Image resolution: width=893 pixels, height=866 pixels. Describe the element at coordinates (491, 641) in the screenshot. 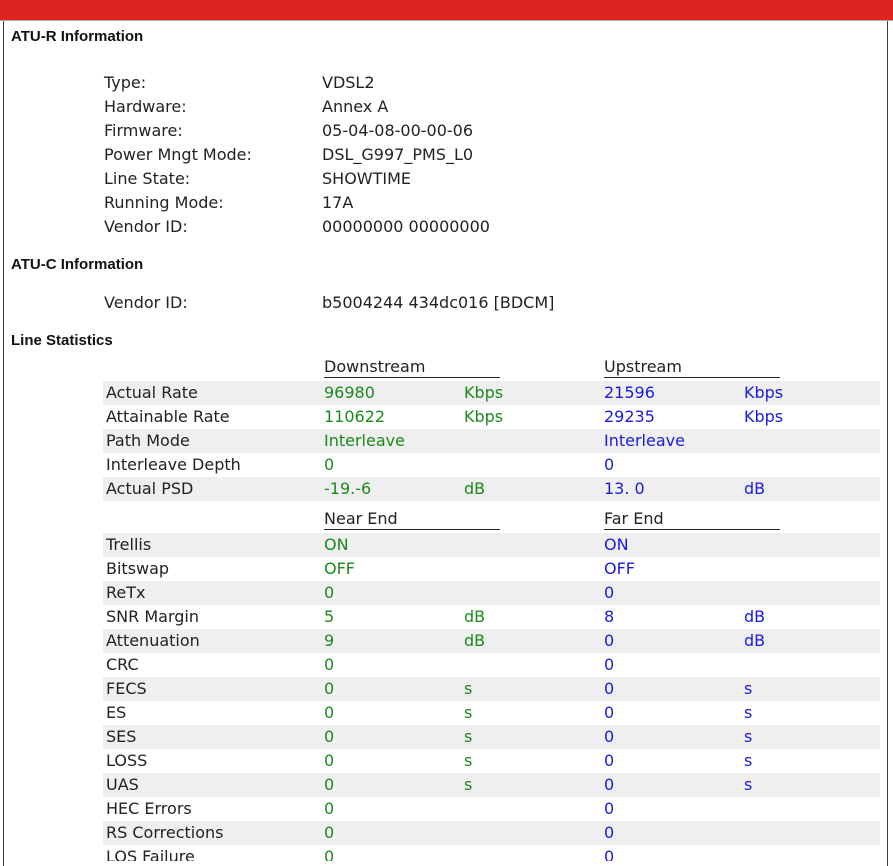

I see `stats-row-attenuation: Attenuation 9 dB 0 dB` at that location.